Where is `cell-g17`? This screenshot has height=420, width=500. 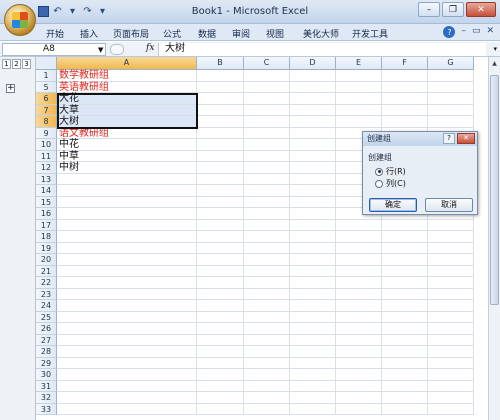 cell-g17 is located at coordinates (451, 225).